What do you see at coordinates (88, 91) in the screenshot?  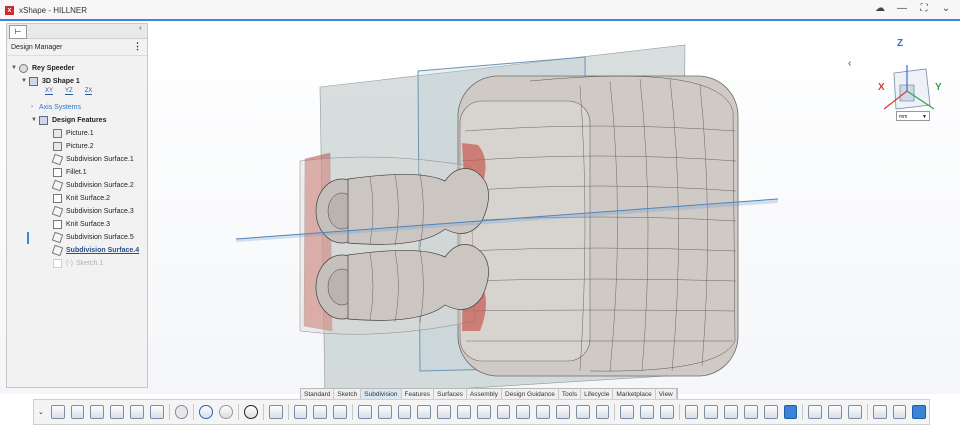 I see `zx-plane-icon: ZX` at bounding box center [88, 91].